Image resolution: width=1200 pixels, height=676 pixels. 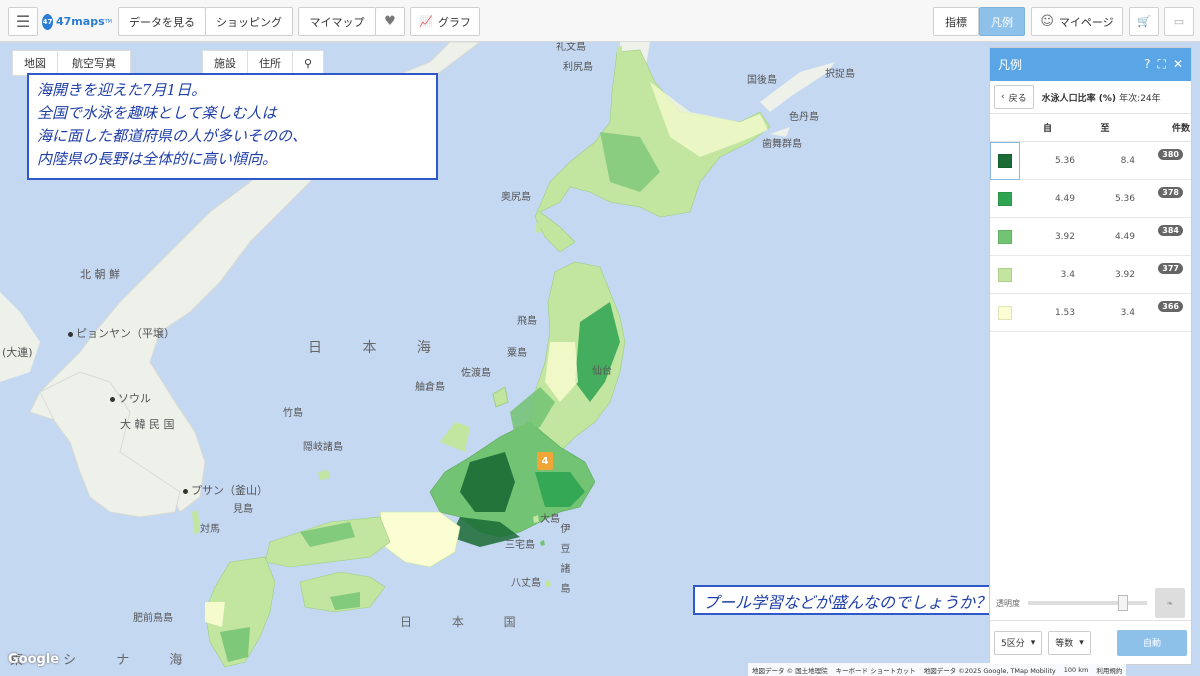 I want to click on menu-button: ☰, so click(x=23, y=21).